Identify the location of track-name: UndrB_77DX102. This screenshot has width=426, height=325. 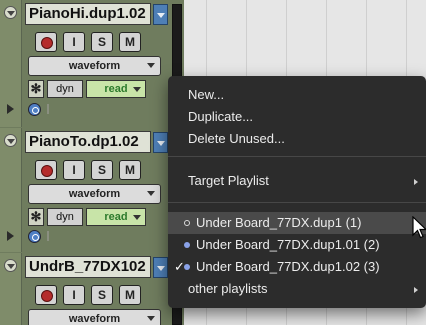
(88, 267).